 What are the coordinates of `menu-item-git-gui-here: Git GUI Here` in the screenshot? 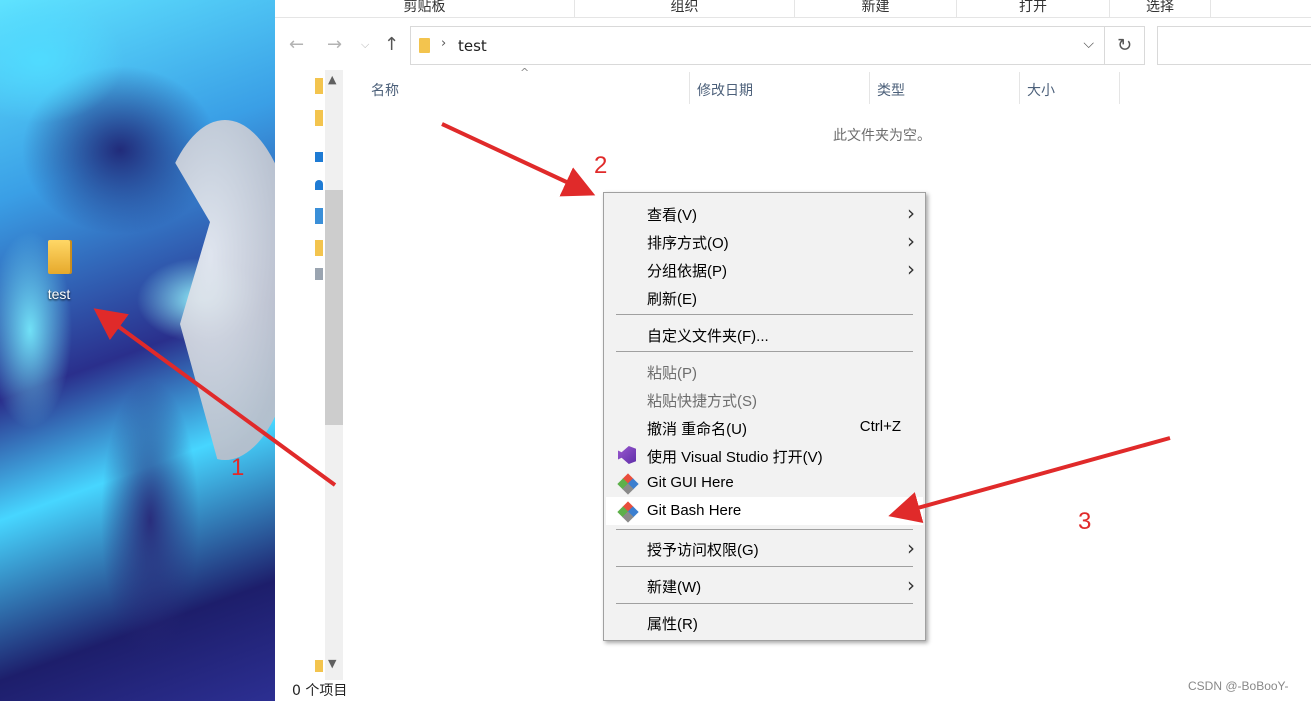 It's located at (764, 483).